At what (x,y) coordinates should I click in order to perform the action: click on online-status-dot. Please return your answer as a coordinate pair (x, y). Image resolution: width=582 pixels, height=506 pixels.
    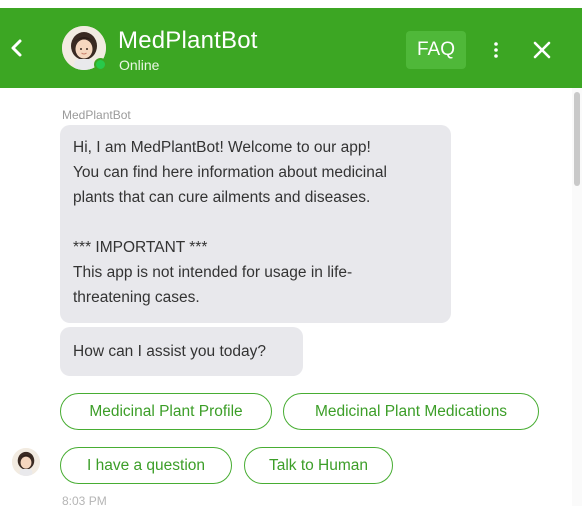
    Looking at the image, I should click on (100, 64).